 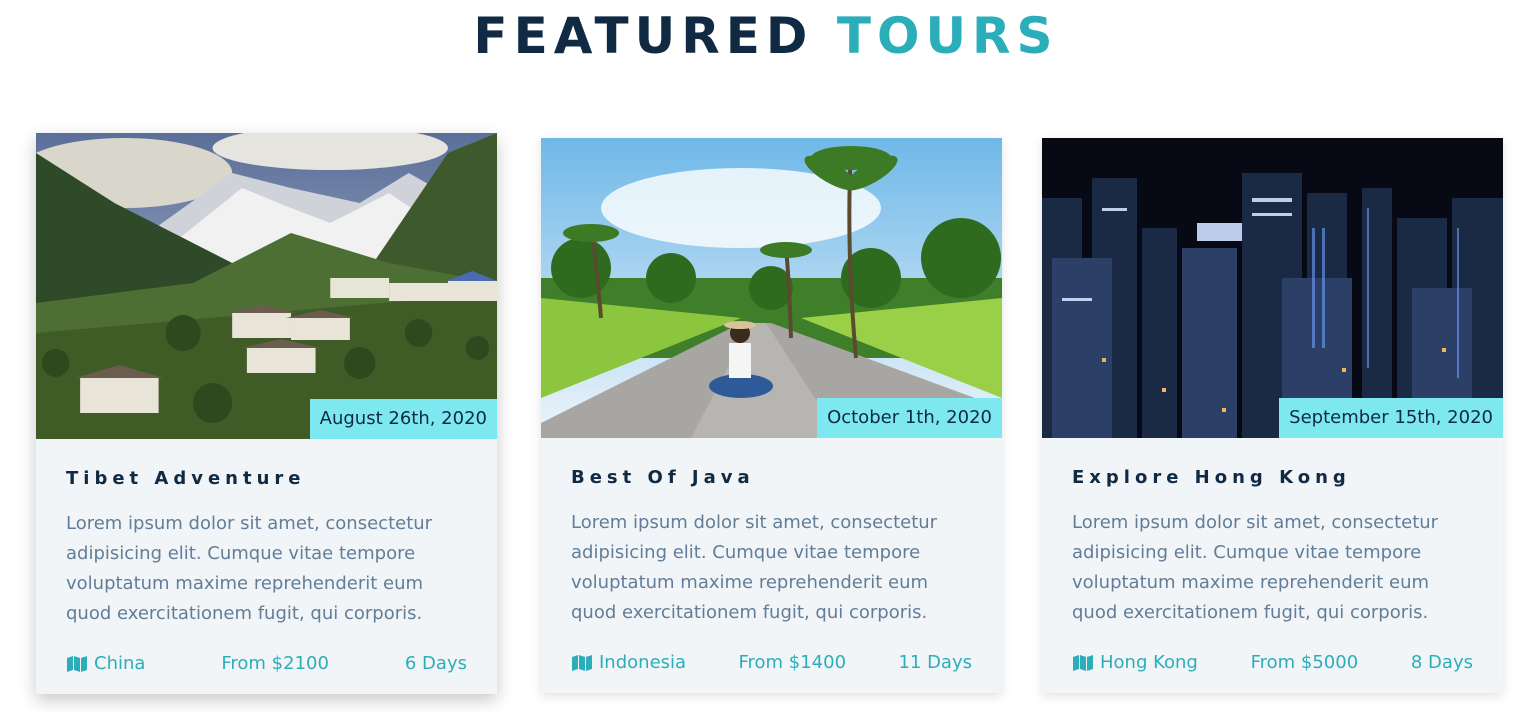 What do you see at coordinates (935, 662) in the screenshot?
I see `tour-duration: 11 Days` at bounding box center [935, 662].